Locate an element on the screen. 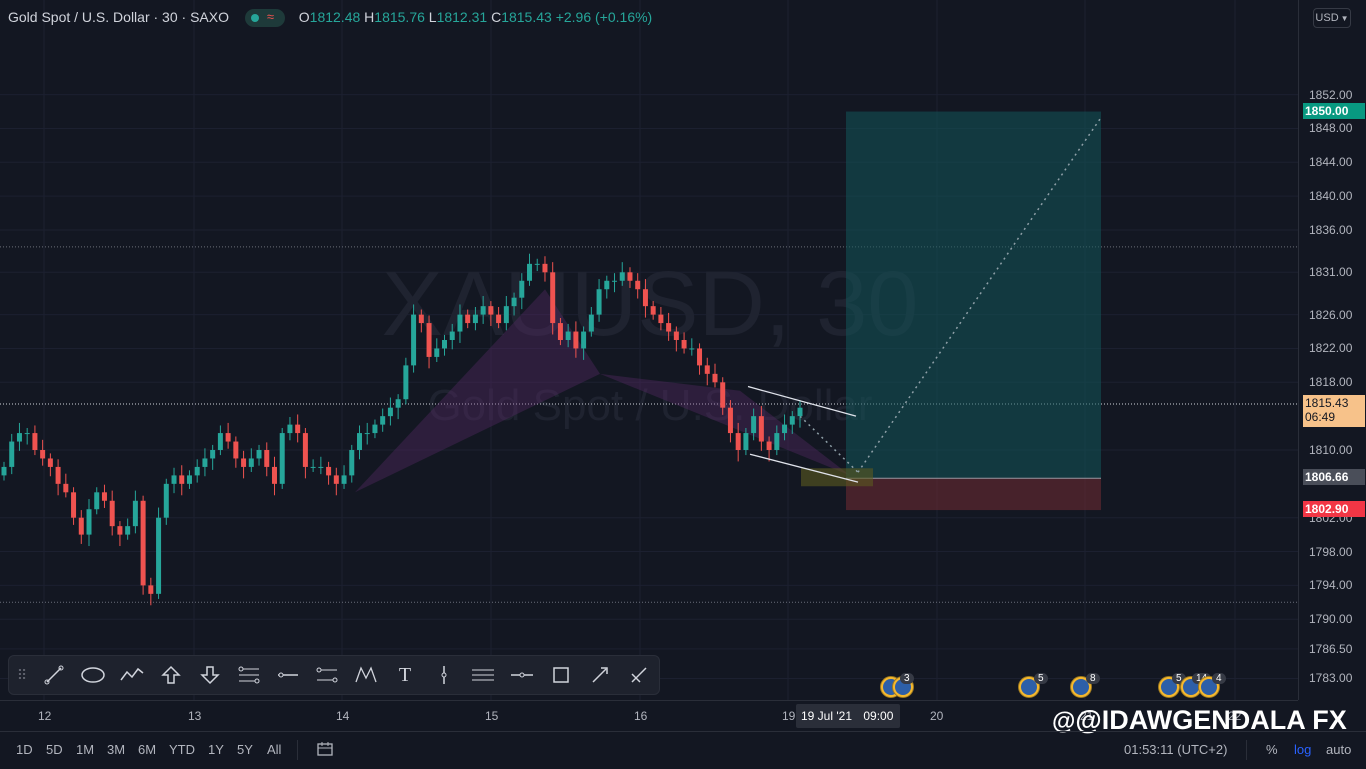 This screenshot has height=769, width=1366. vertical-line-icon is located at coordinates (444, 675).